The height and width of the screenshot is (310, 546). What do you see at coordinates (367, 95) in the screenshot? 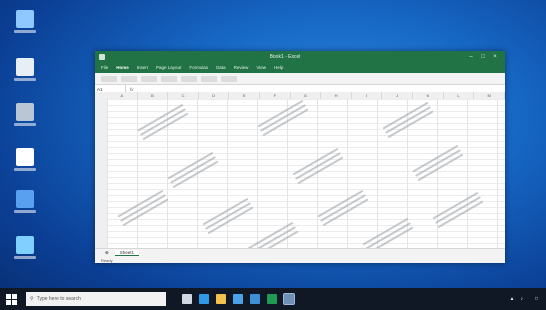
I see `column-header: I` at bounding box center [367, 95].